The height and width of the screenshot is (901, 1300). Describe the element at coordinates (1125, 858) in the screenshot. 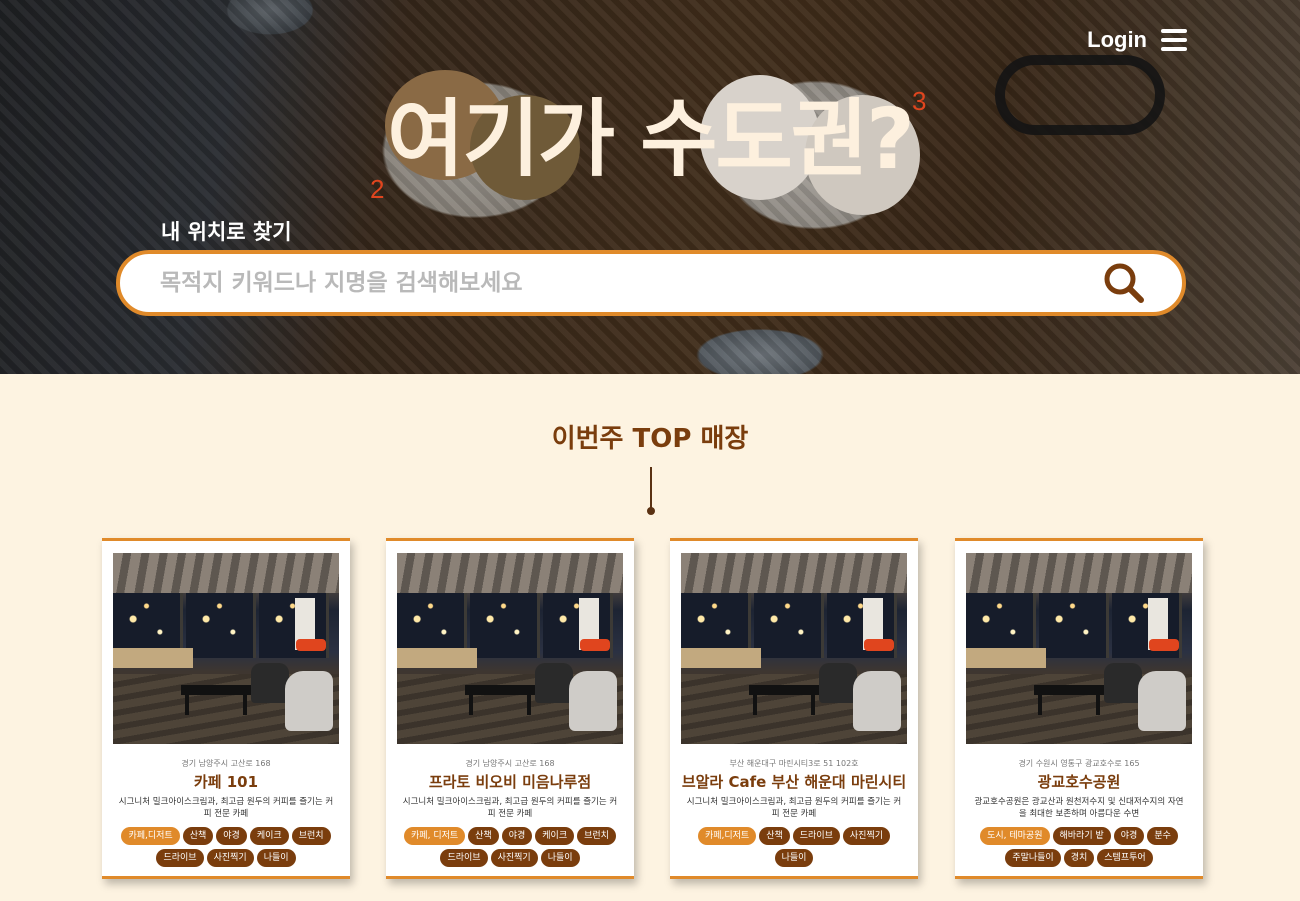

I see `store-tag: 스템프투어` at that location.